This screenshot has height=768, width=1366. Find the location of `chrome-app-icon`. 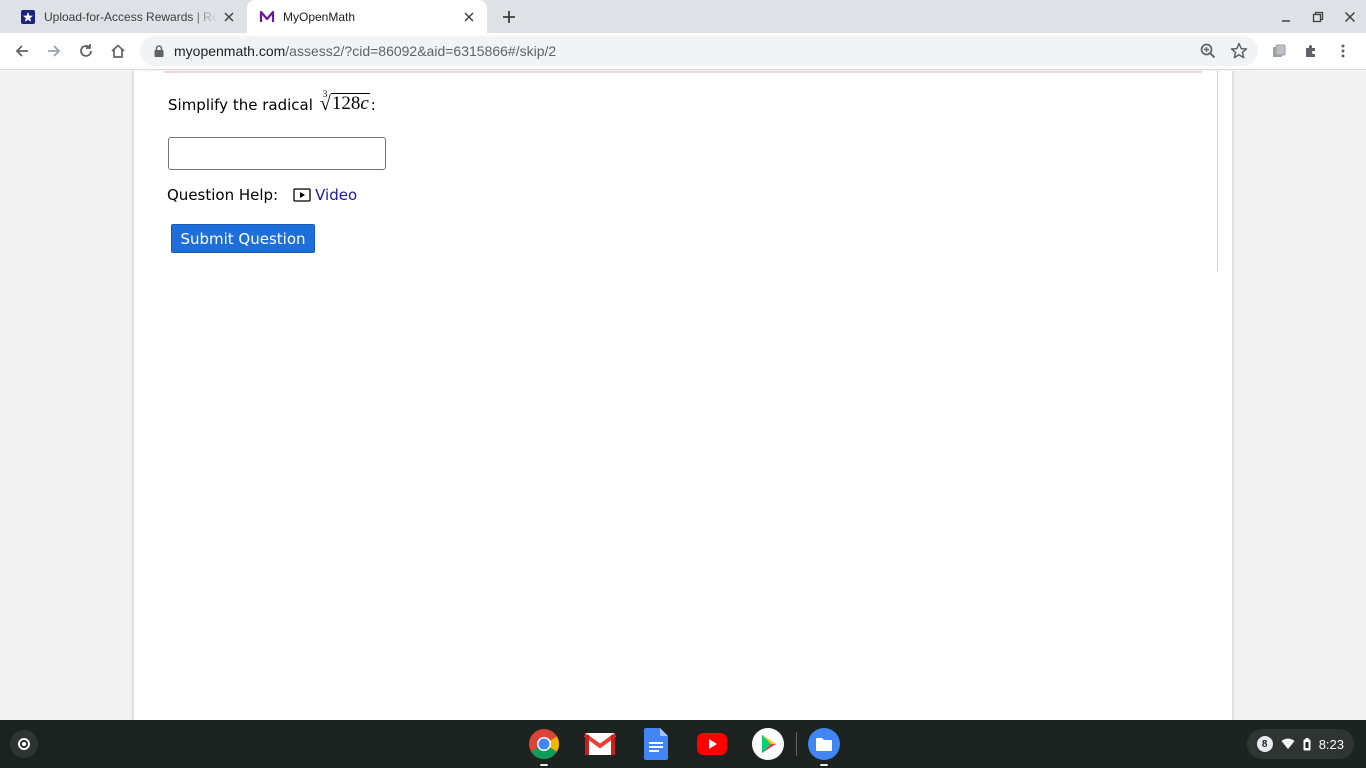

chrome-app-icon is located at coordinates (544, 747).